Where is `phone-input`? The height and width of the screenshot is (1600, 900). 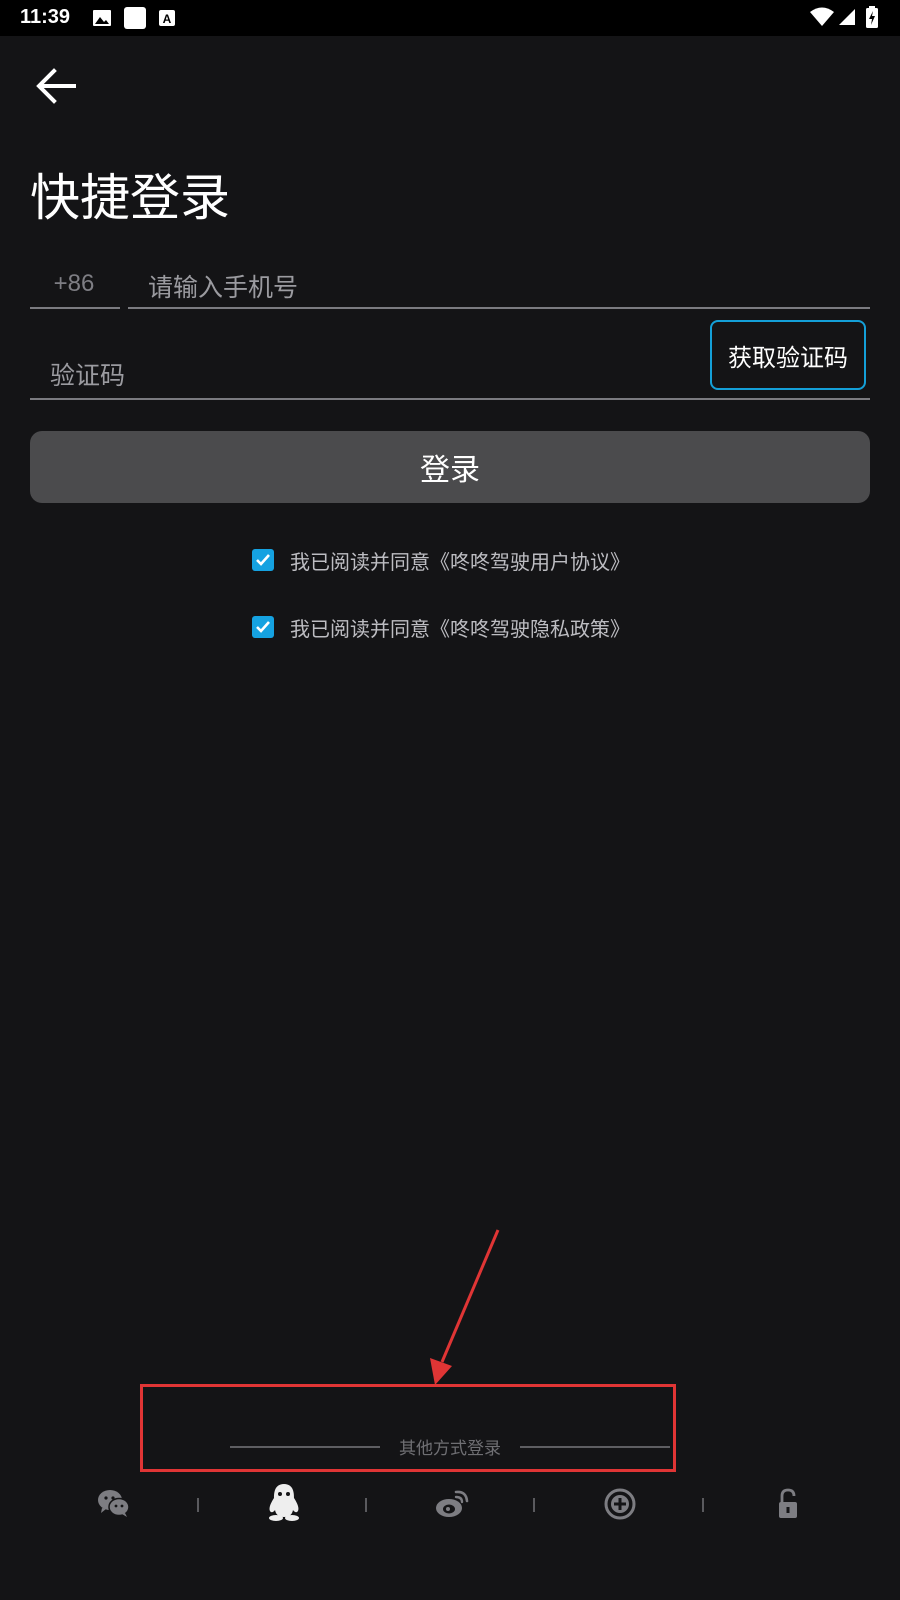
phone-input is located at coordinates (498, 287).